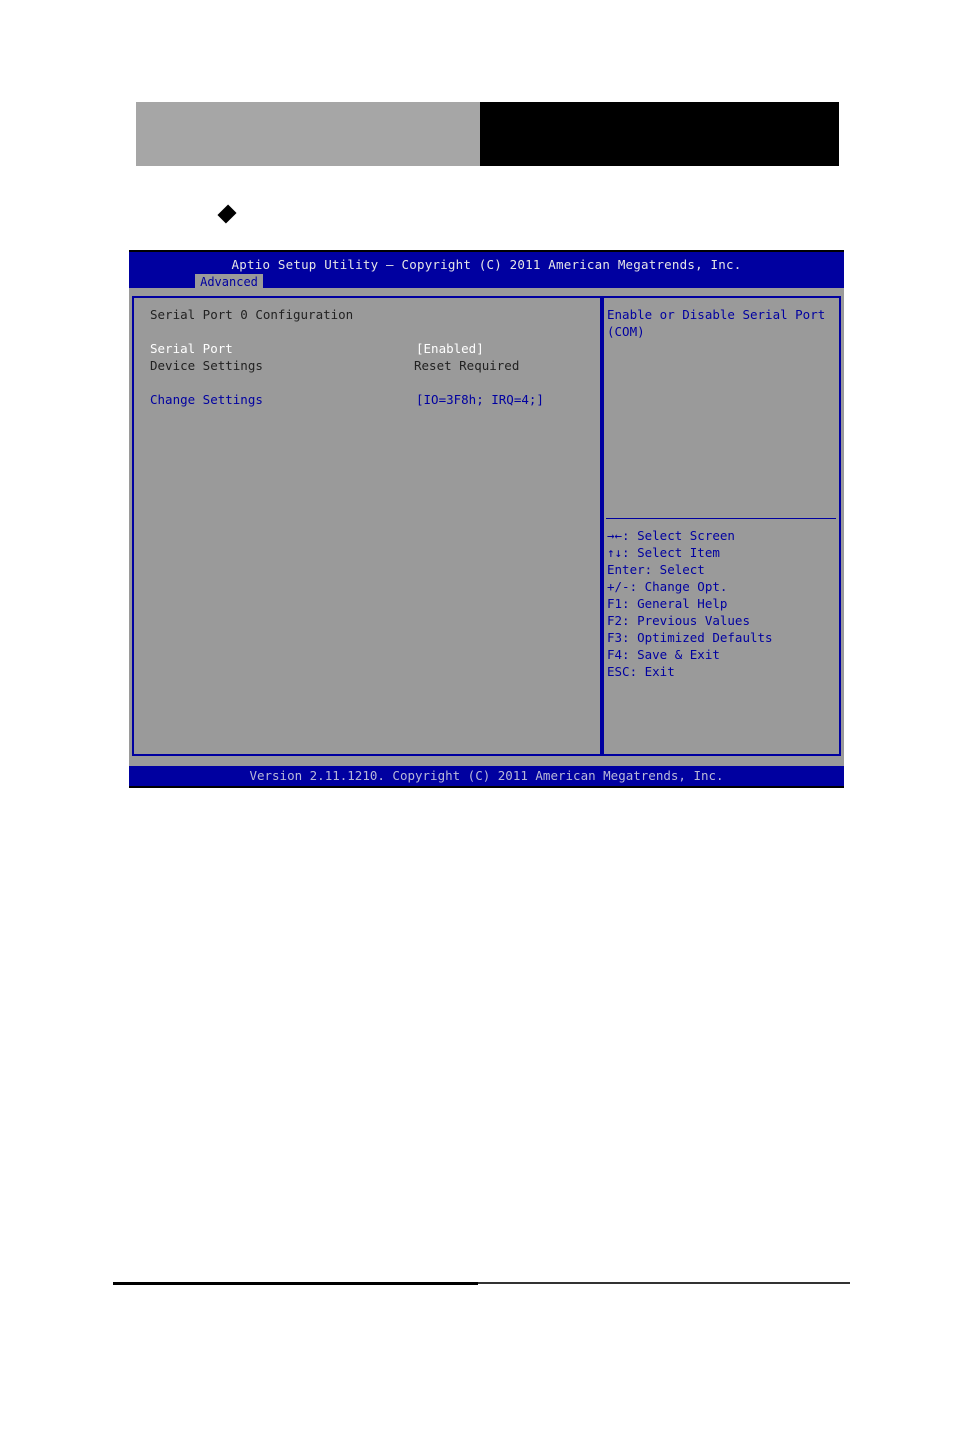 This screenshot has width=954, height=1432. I want to click on key-help-item: →←: Select Screen, so click(671, 535).